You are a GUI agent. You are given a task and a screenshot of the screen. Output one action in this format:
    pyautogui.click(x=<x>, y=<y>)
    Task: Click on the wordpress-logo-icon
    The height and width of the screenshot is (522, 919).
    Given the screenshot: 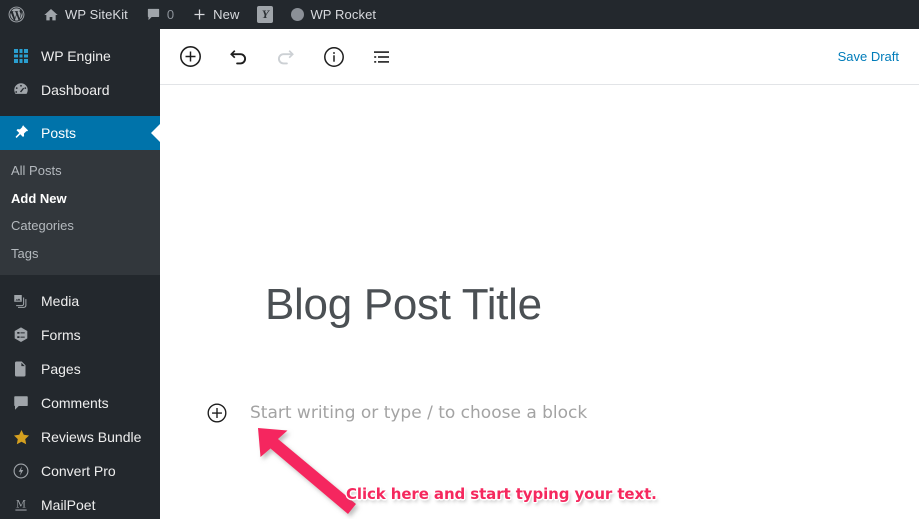 What is the action you would take?
    pyautogui.click(x=16, y=14)
    